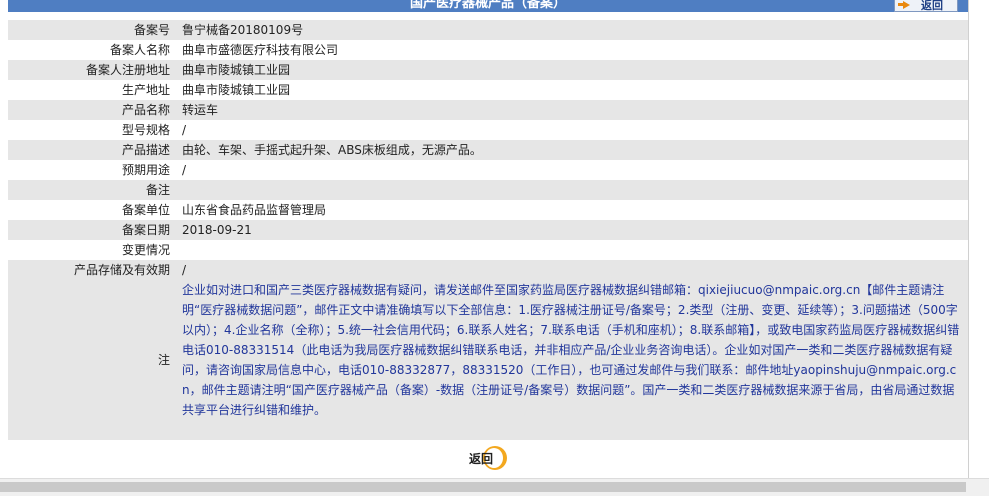  I want to click on field-value: 鲁宁械备20180109号, so click(243, 30).